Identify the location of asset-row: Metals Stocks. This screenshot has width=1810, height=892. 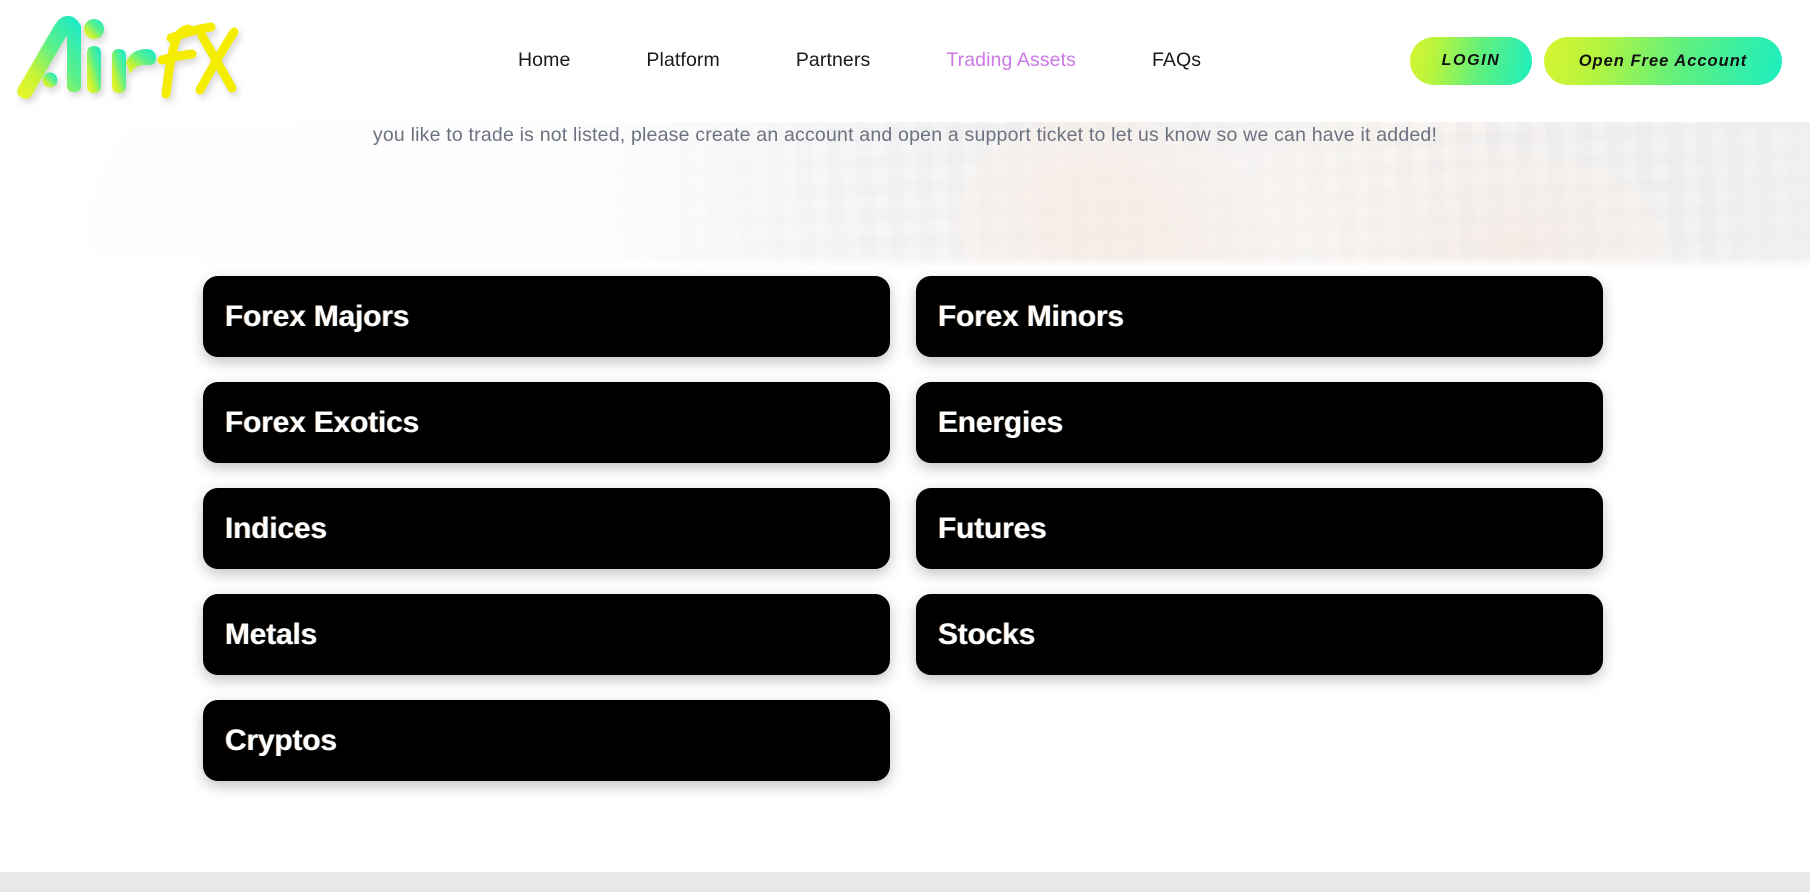
(903, 634).